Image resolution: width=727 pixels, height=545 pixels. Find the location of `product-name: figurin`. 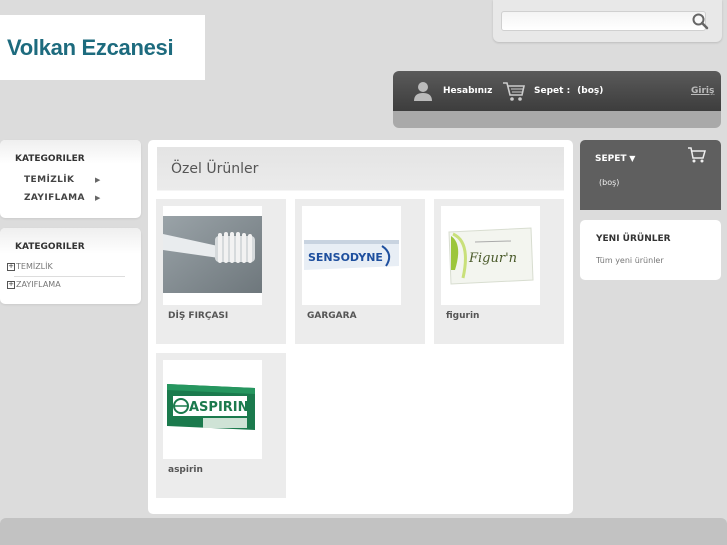

product-name: figurin is located at coordinates (462, 316).